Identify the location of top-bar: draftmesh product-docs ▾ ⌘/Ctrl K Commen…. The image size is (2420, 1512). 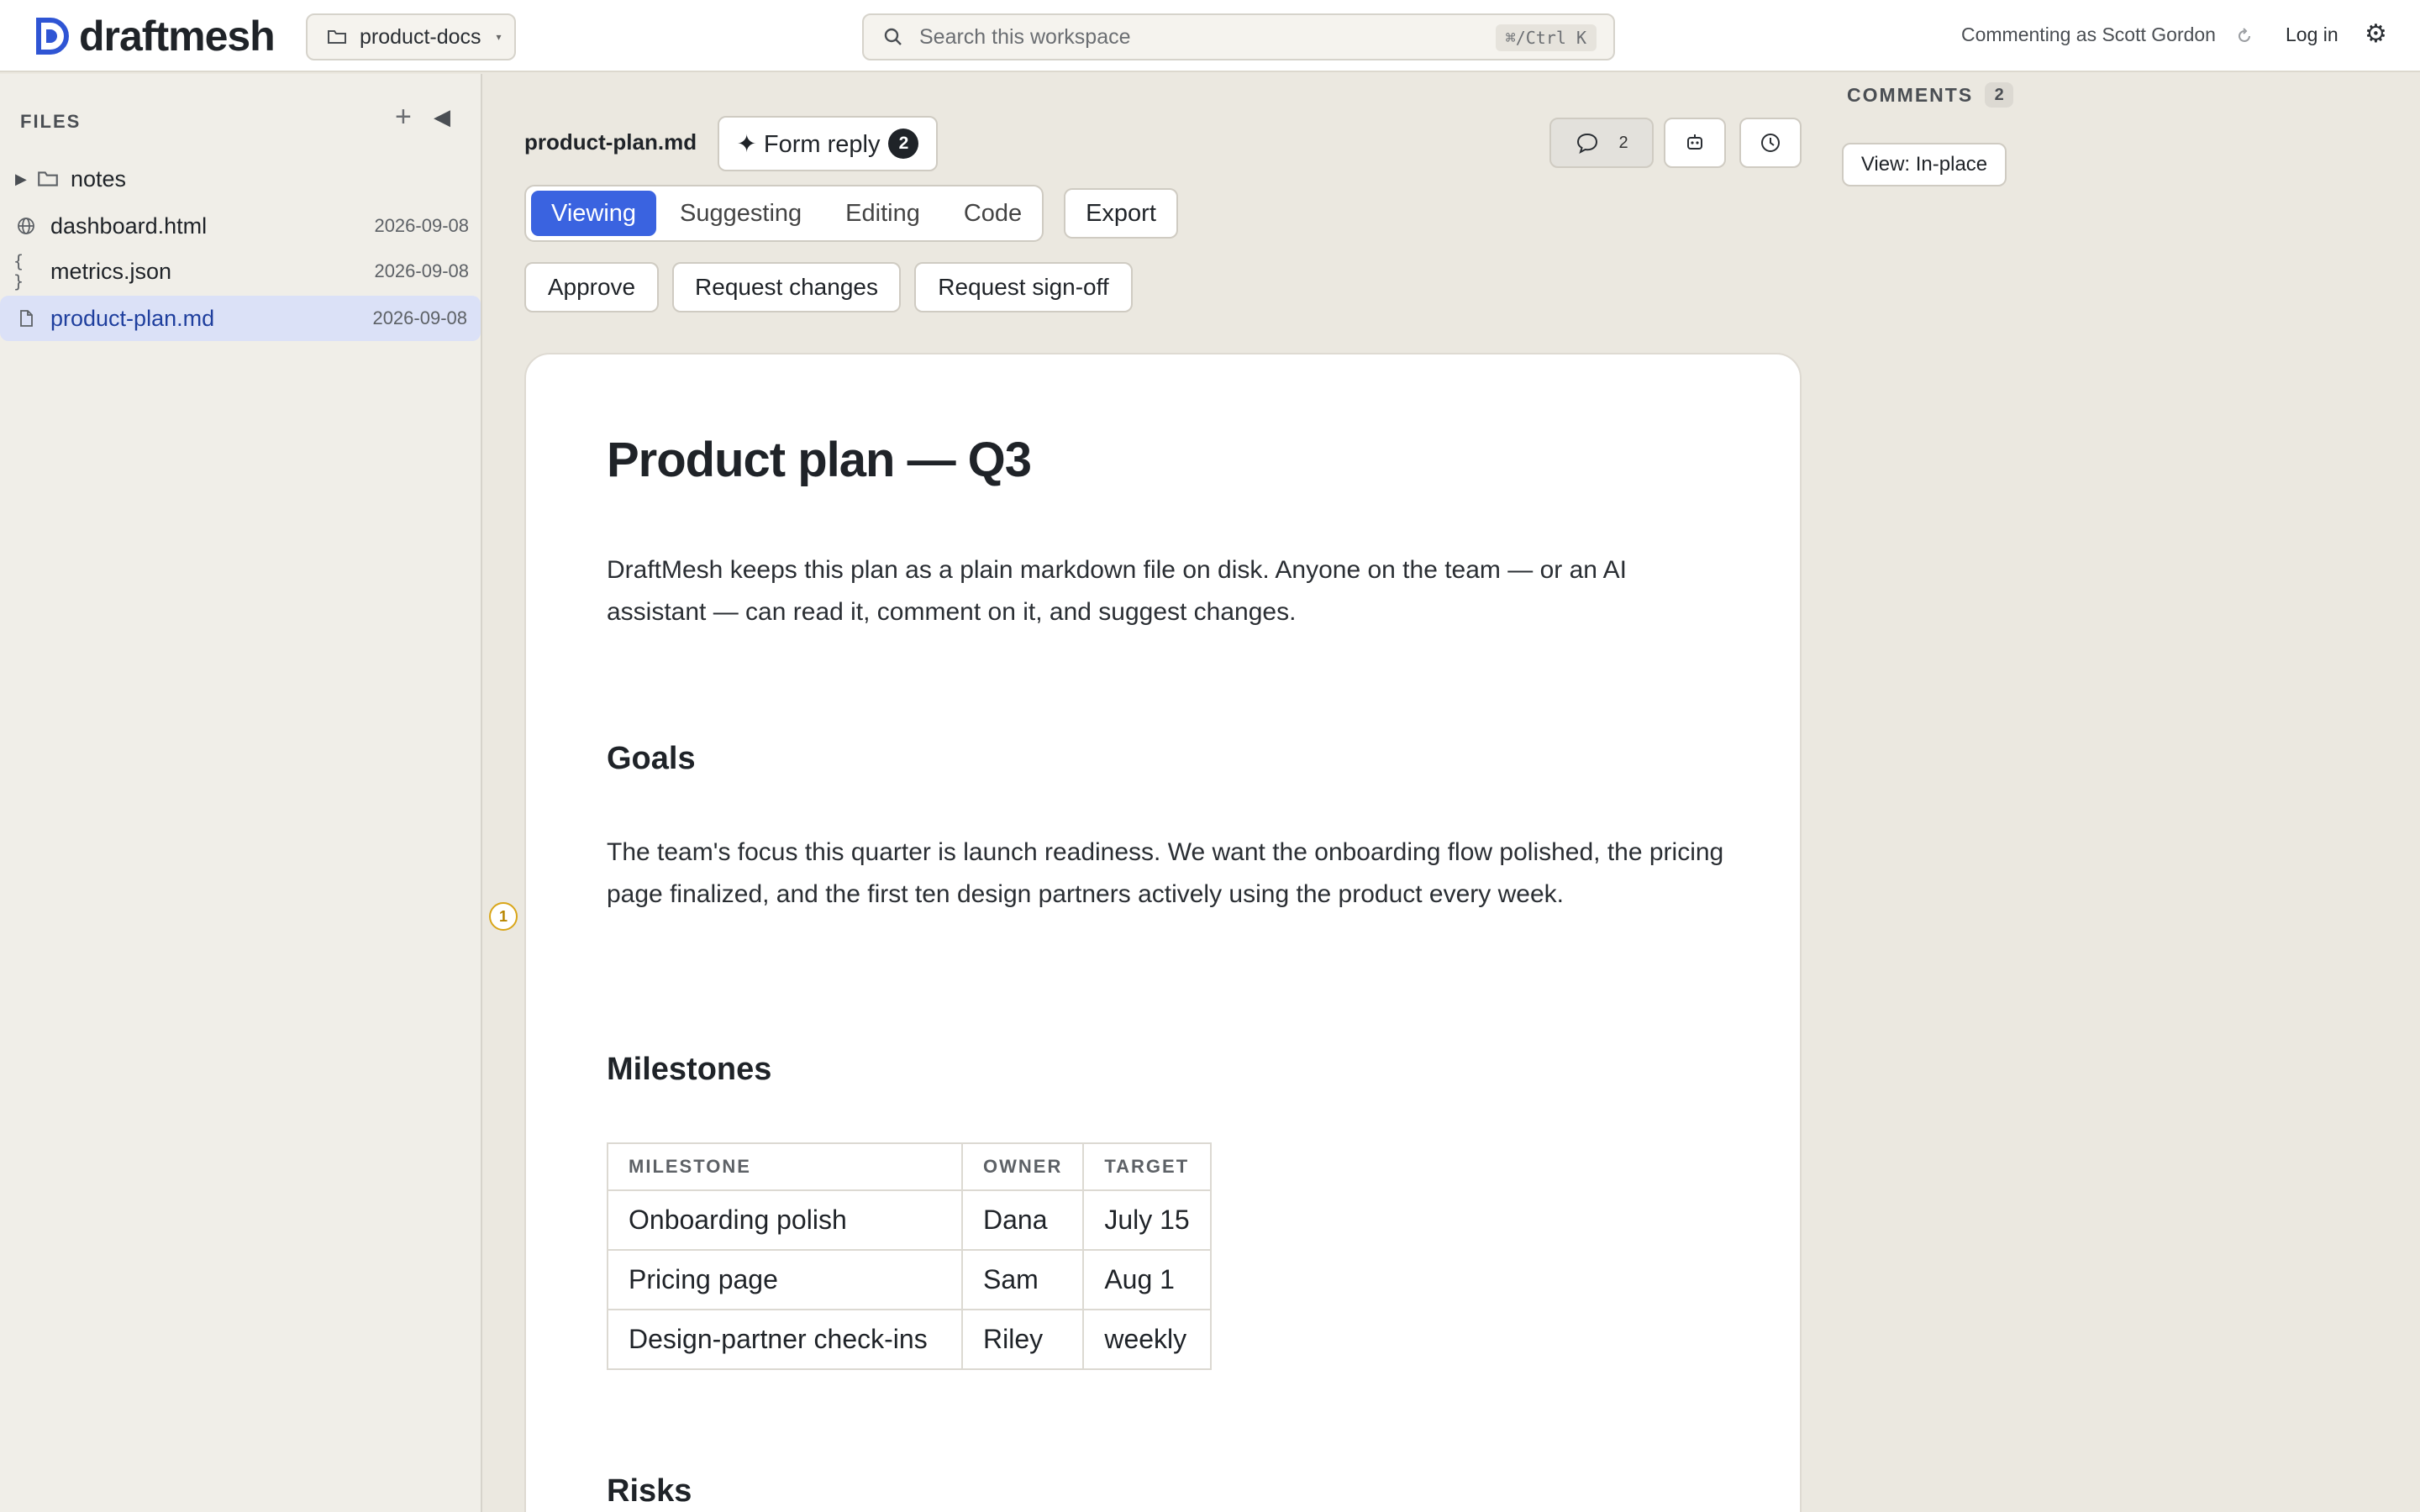
(1210, 36).